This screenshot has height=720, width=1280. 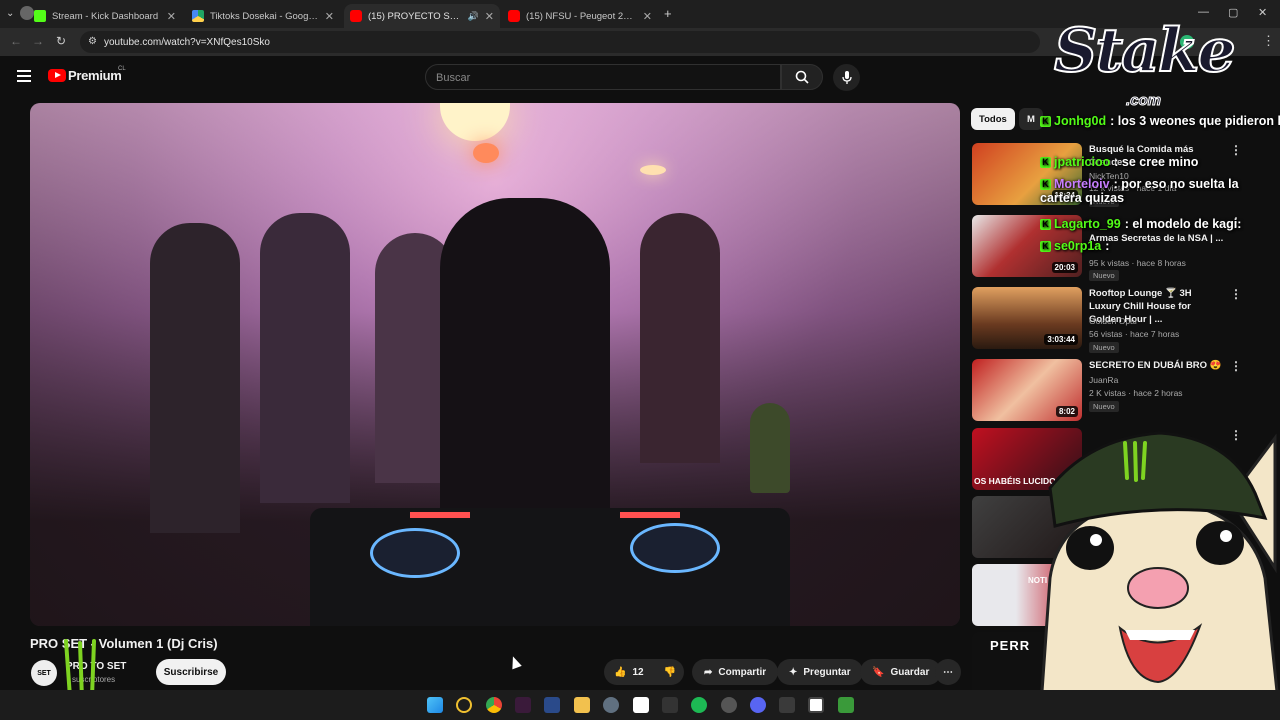 I want to click on audio-playing-icon: 🔊, so click(x=473, y=16).